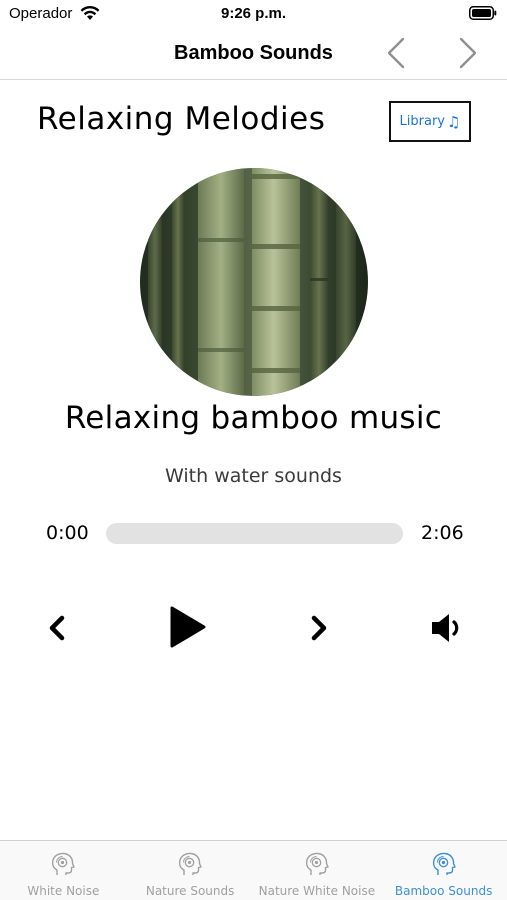 This screenshot has height=900, width=507. What do you see at coordinates (442, 533) in the screenshot?
I see `total-time: 2:06` at bounding box center [442, 533].